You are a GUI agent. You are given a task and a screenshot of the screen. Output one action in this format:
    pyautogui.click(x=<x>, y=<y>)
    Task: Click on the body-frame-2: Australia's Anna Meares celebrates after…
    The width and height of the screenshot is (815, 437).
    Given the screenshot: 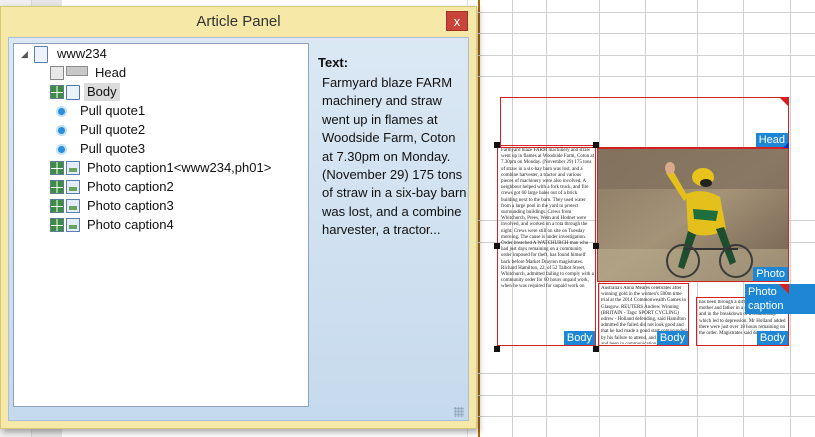 What is the action you would take?
    pyautogui.click(x=643, y=314)
    